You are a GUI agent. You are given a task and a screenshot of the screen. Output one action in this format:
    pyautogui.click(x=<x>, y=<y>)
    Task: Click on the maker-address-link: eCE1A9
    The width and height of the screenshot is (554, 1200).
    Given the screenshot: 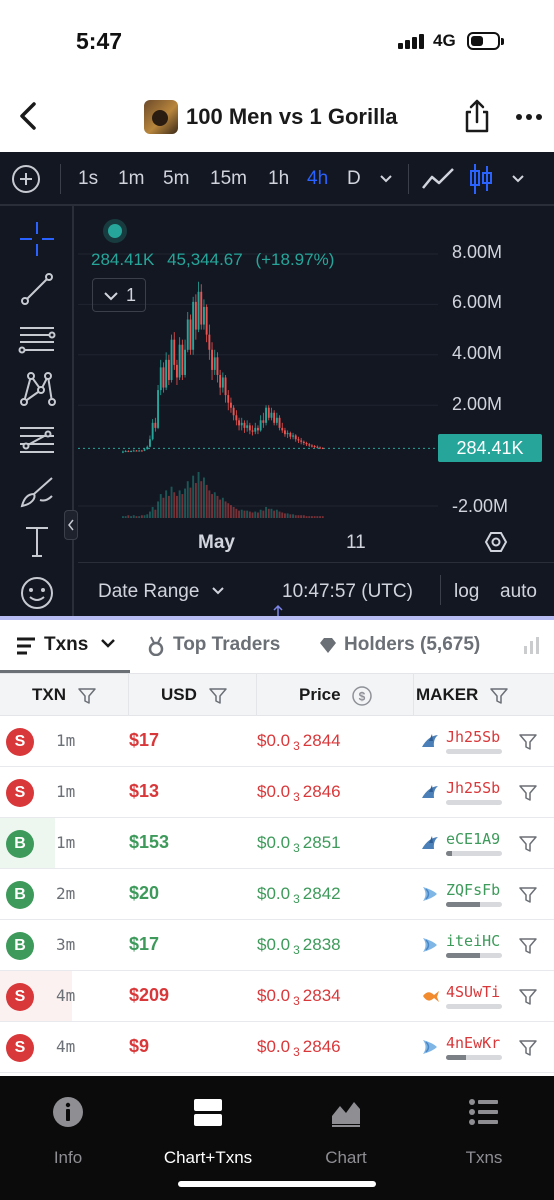 What is the action you would take?
    pyautogui.click(x=473, y=839)
    